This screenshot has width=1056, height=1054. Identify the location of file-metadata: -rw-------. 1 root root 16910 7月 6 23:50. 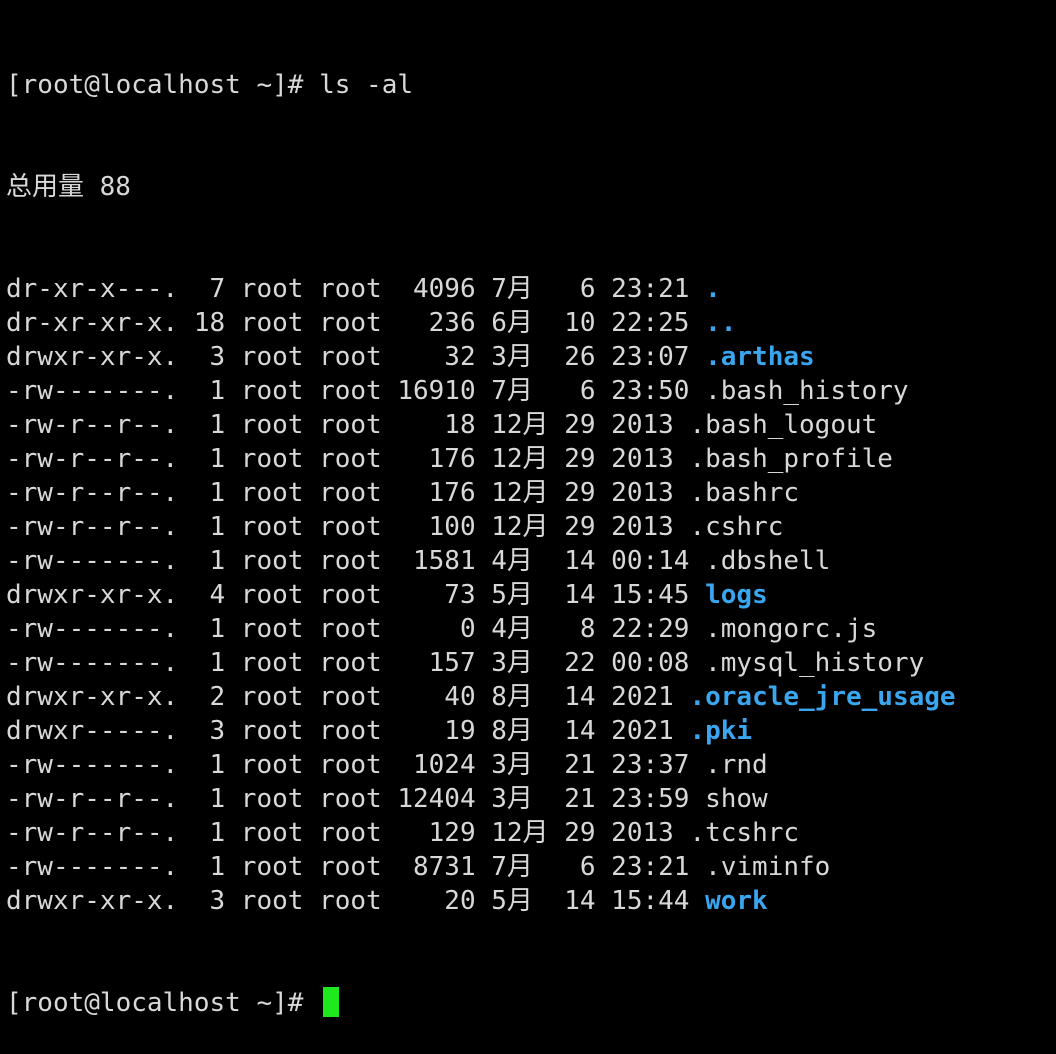
(356, 391).